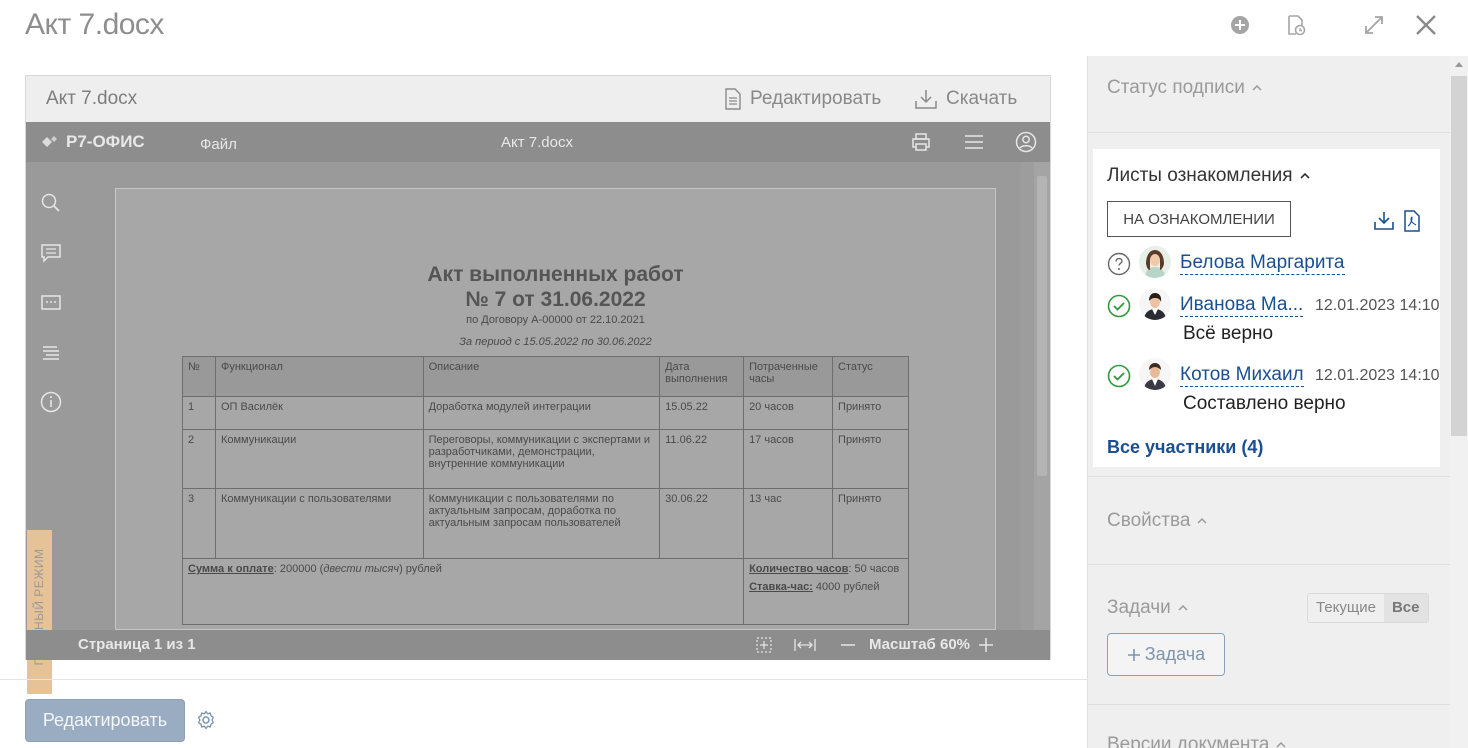  I want to click on comment-icon, so click(51, 253).